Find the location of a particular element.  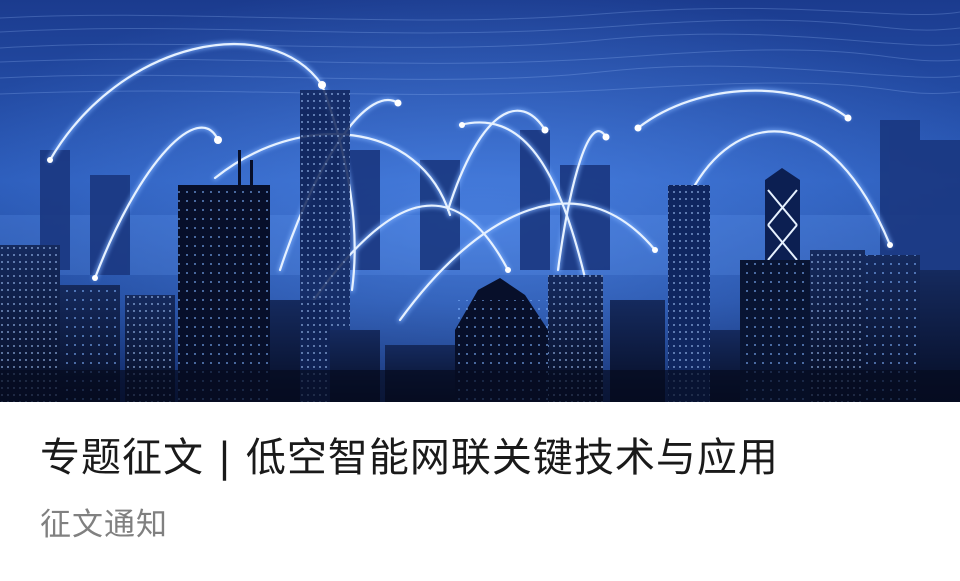

article-subtitle: 征文通知 is located at coordinates (104, 525).